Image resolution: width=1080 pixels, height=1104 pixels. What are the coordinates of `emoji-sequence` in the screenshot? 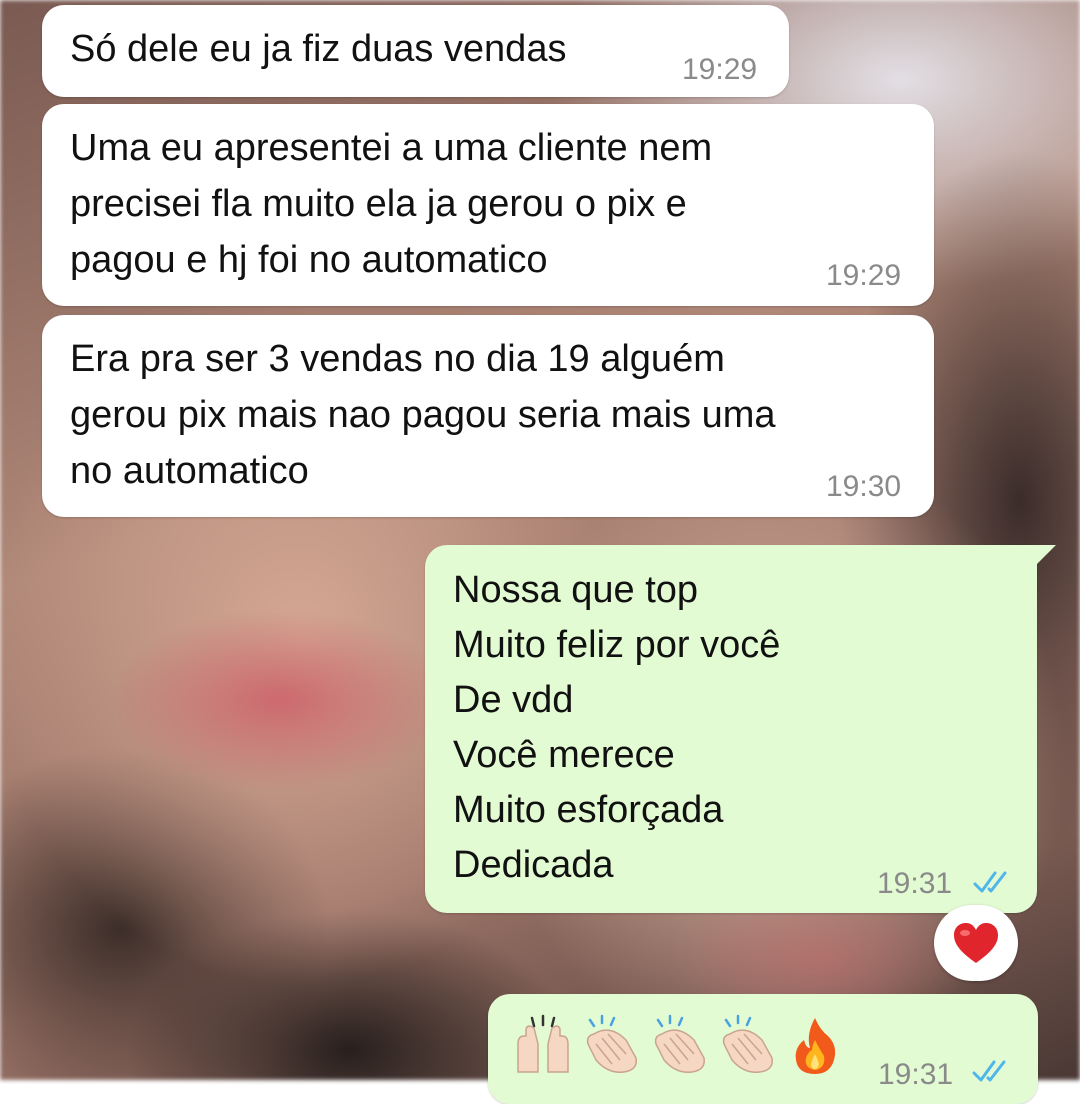 It's located at (679, 1045).